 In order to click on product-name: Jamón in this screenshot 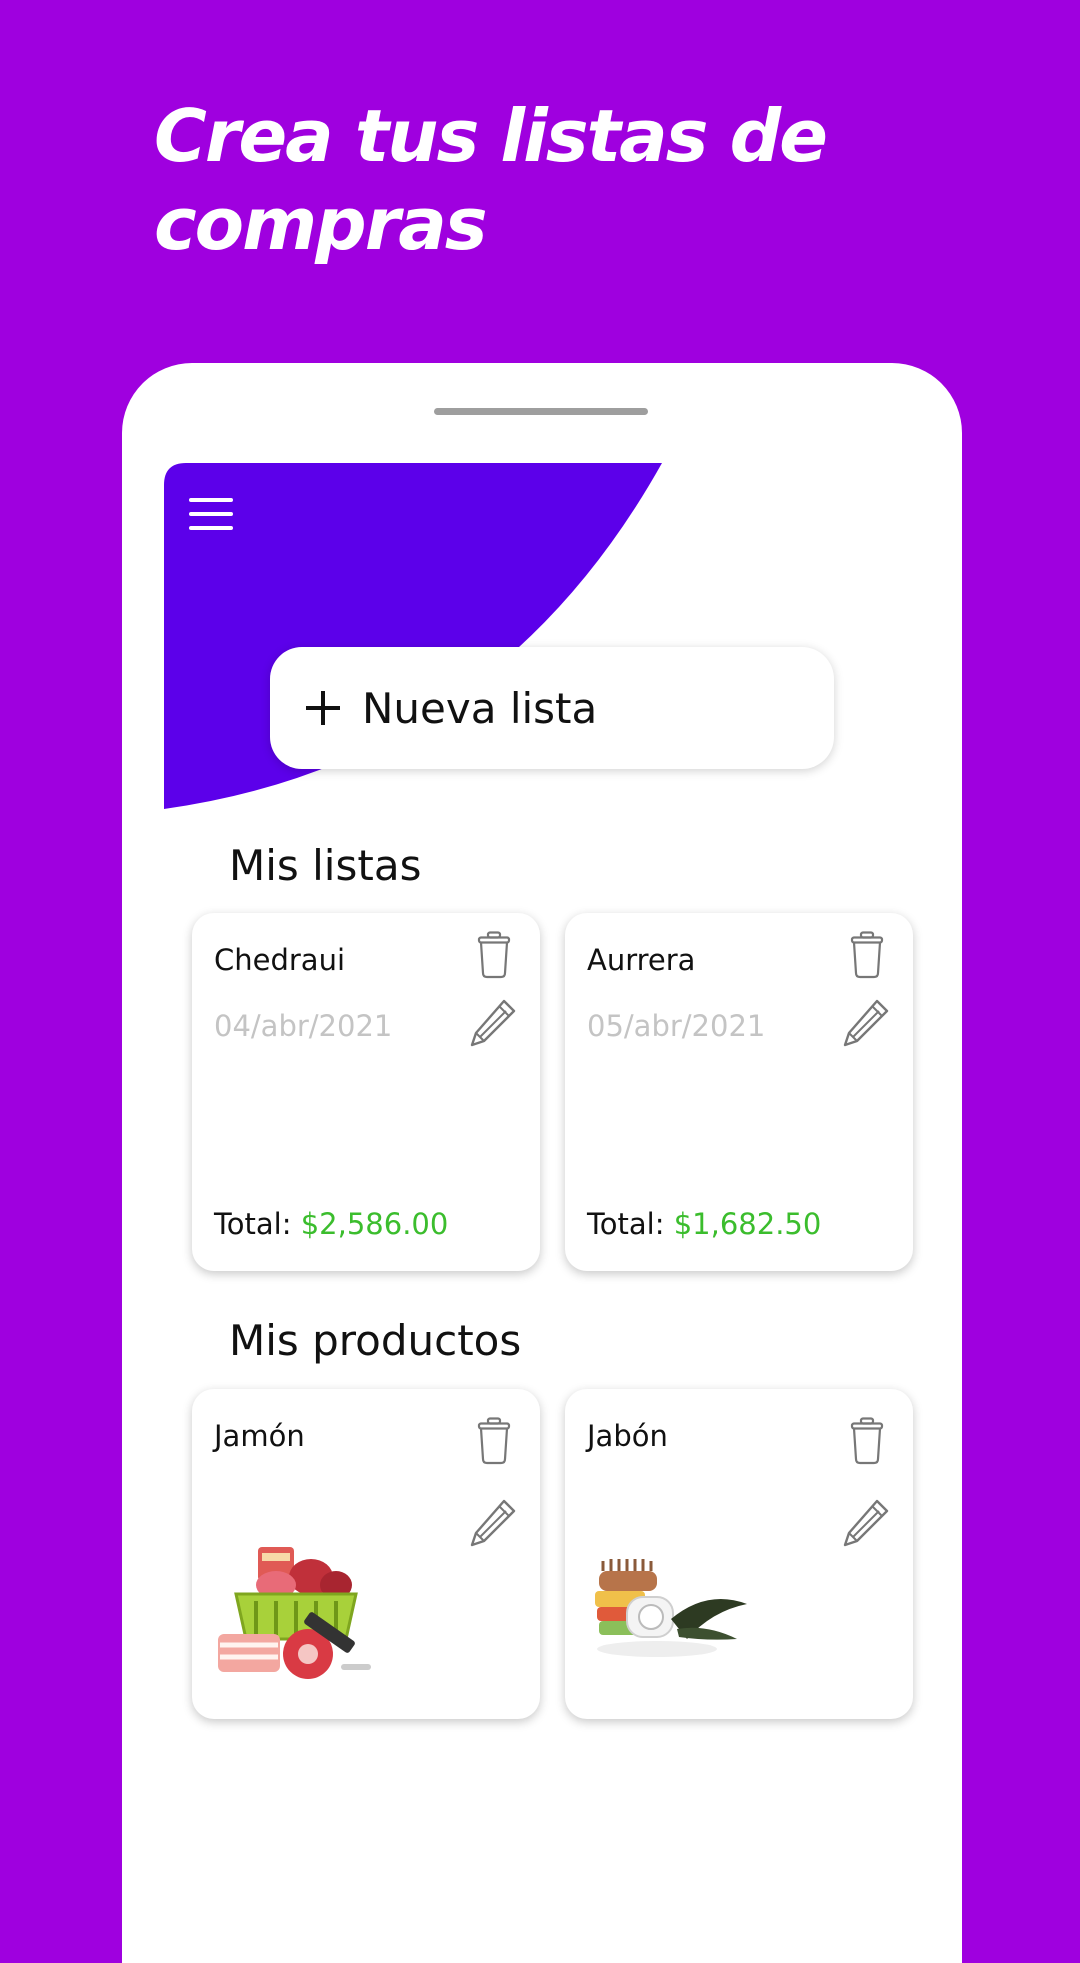, I will do `click(259, 1436)`.